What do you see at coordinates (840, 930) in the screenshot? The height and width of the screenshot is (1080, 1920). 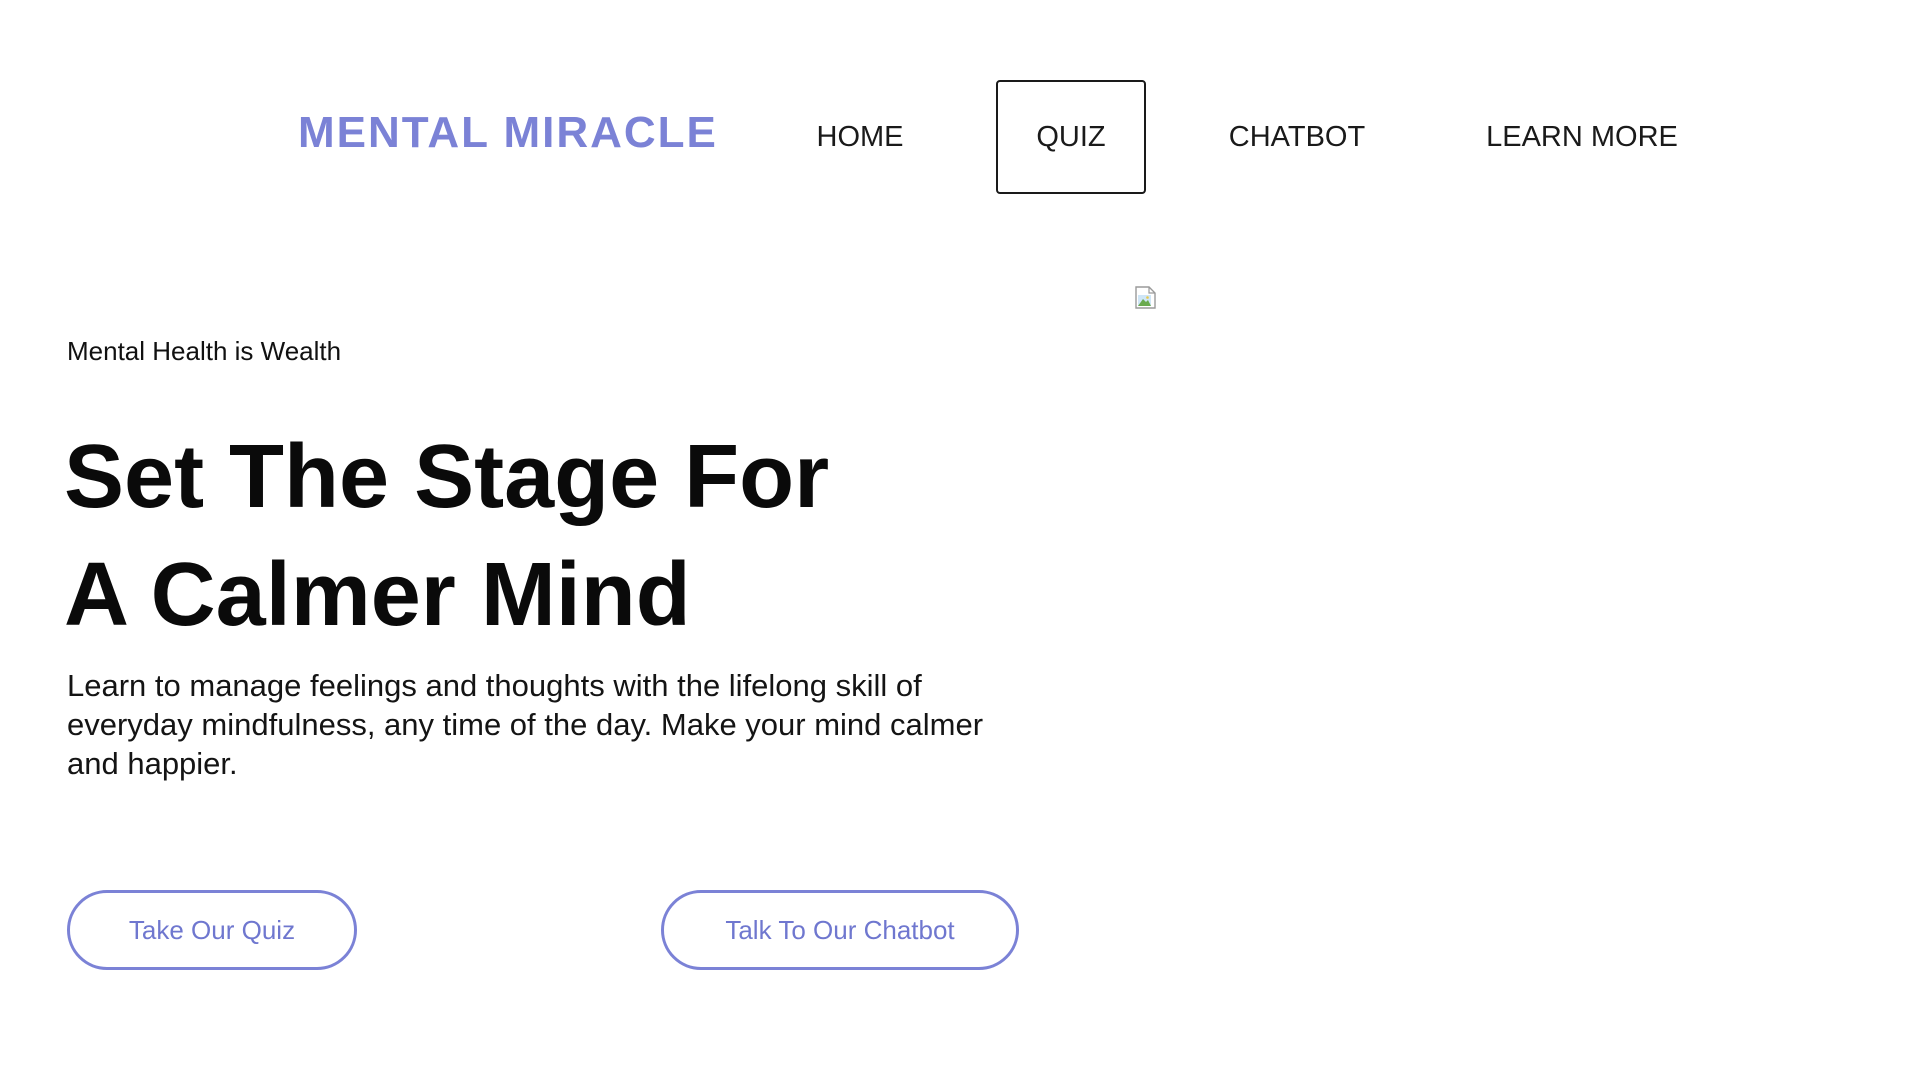 I see `talk-to-chatbot-button: Talk To Our Chatbot` at bounding box center [840, 930].